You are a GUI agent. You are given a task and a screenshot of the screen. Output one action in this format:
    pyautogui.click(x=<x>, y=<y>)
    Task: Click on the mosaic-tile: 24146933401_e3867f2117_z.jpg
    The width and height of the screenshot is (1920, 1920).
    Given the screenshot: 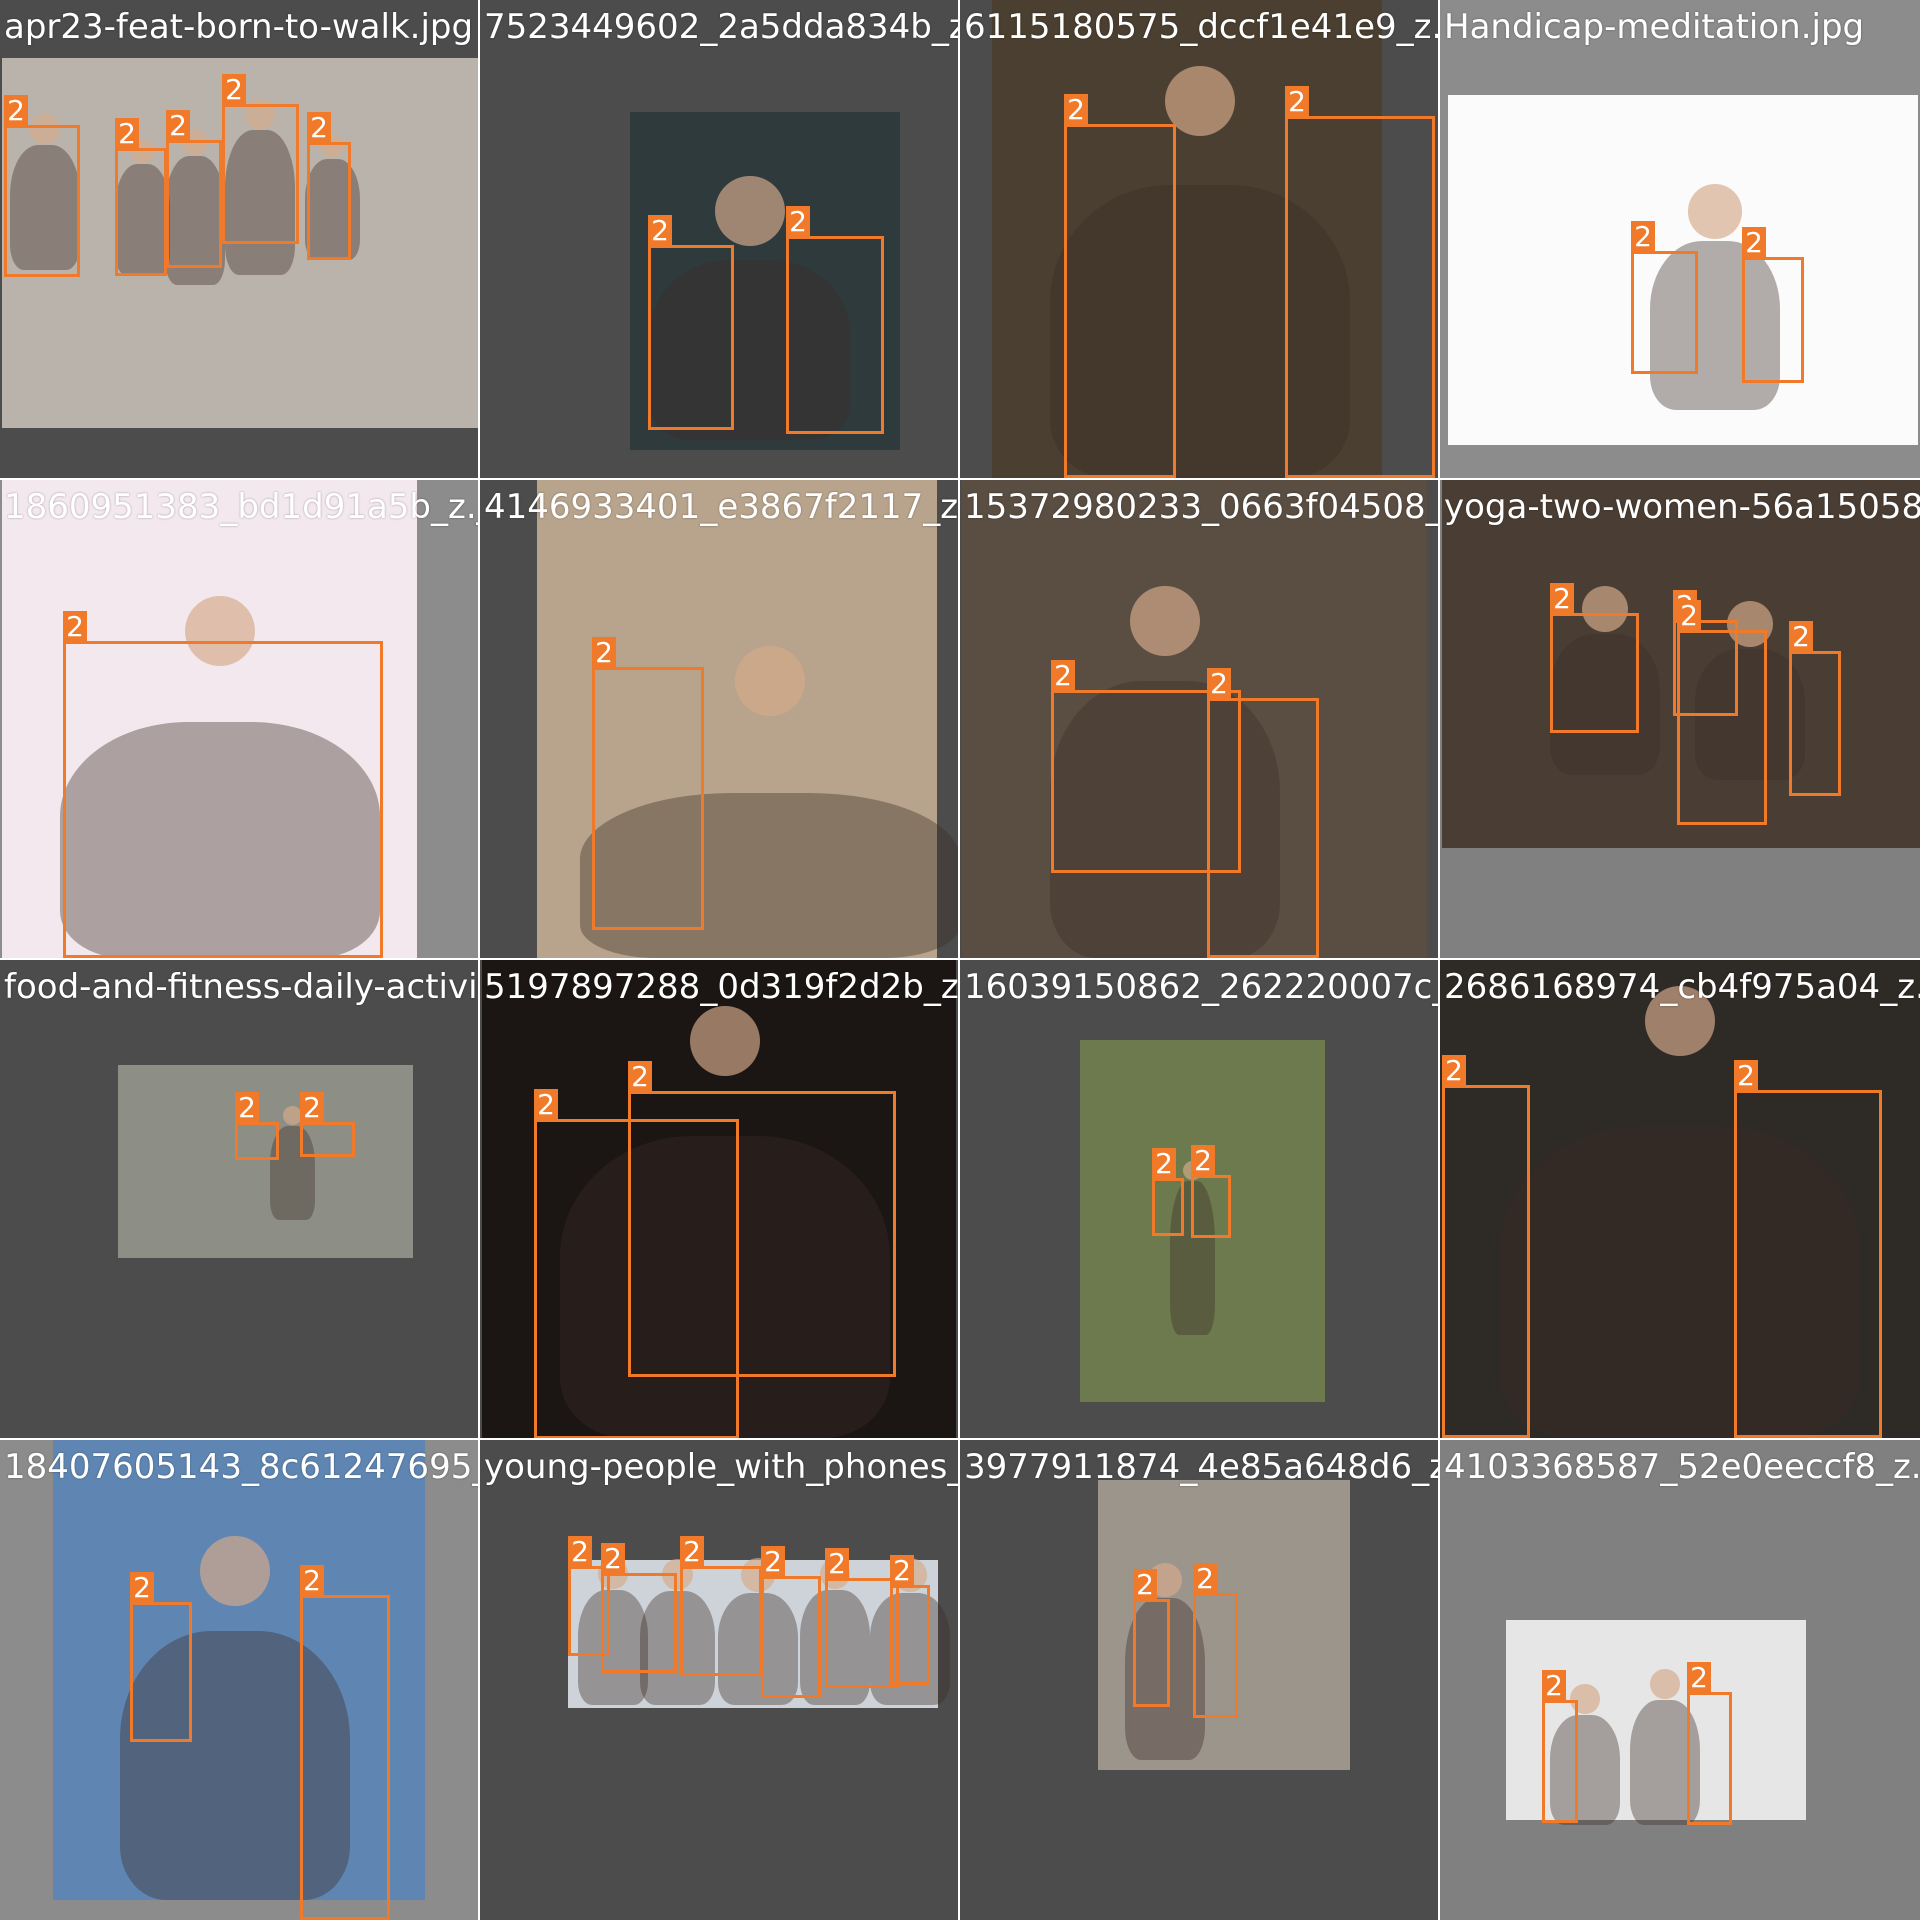 What is the action you would take?
    pyautogui.click(x=719, y=719)
    